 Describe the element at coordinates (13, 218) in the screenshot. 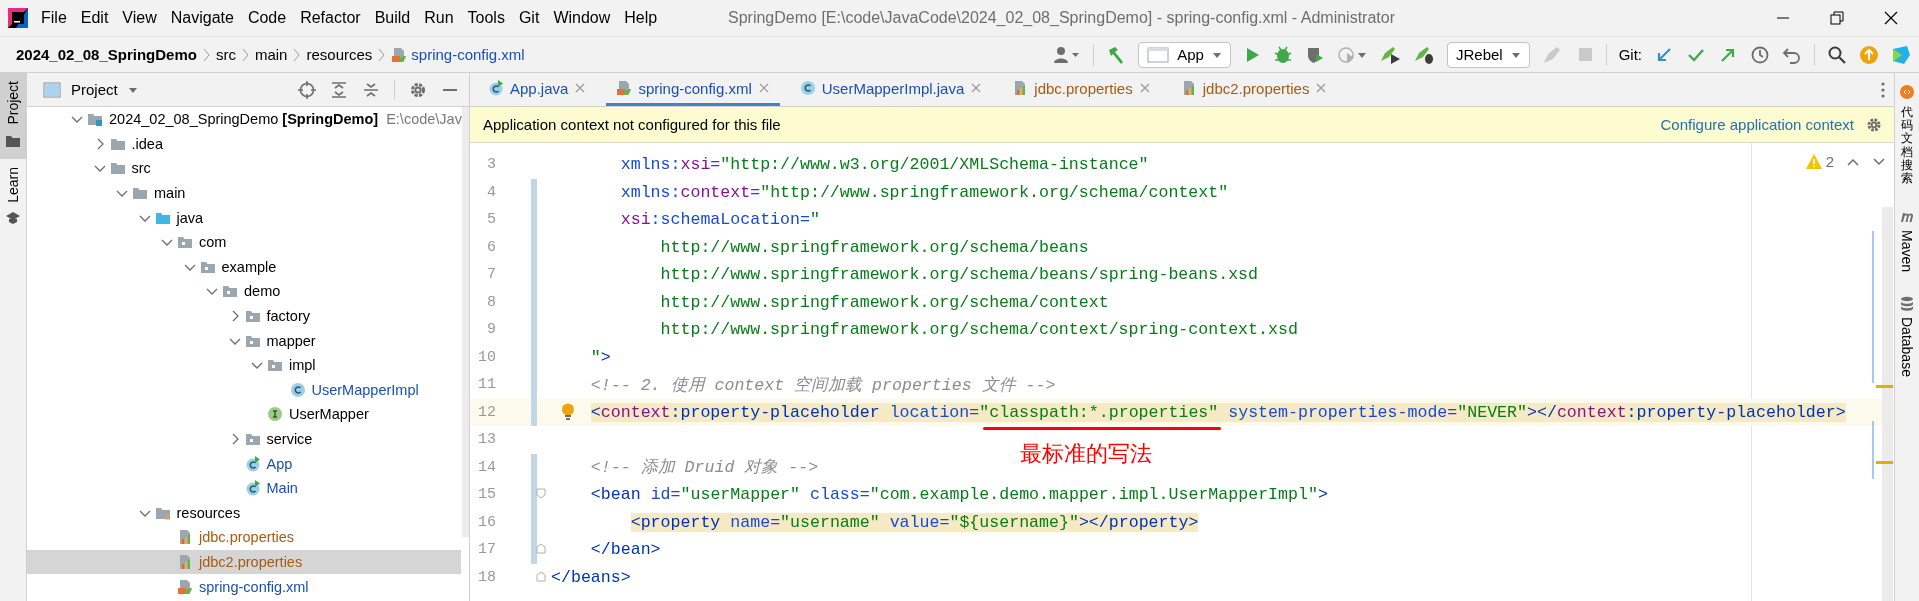

I see `graduation-cap-icon` at that location.